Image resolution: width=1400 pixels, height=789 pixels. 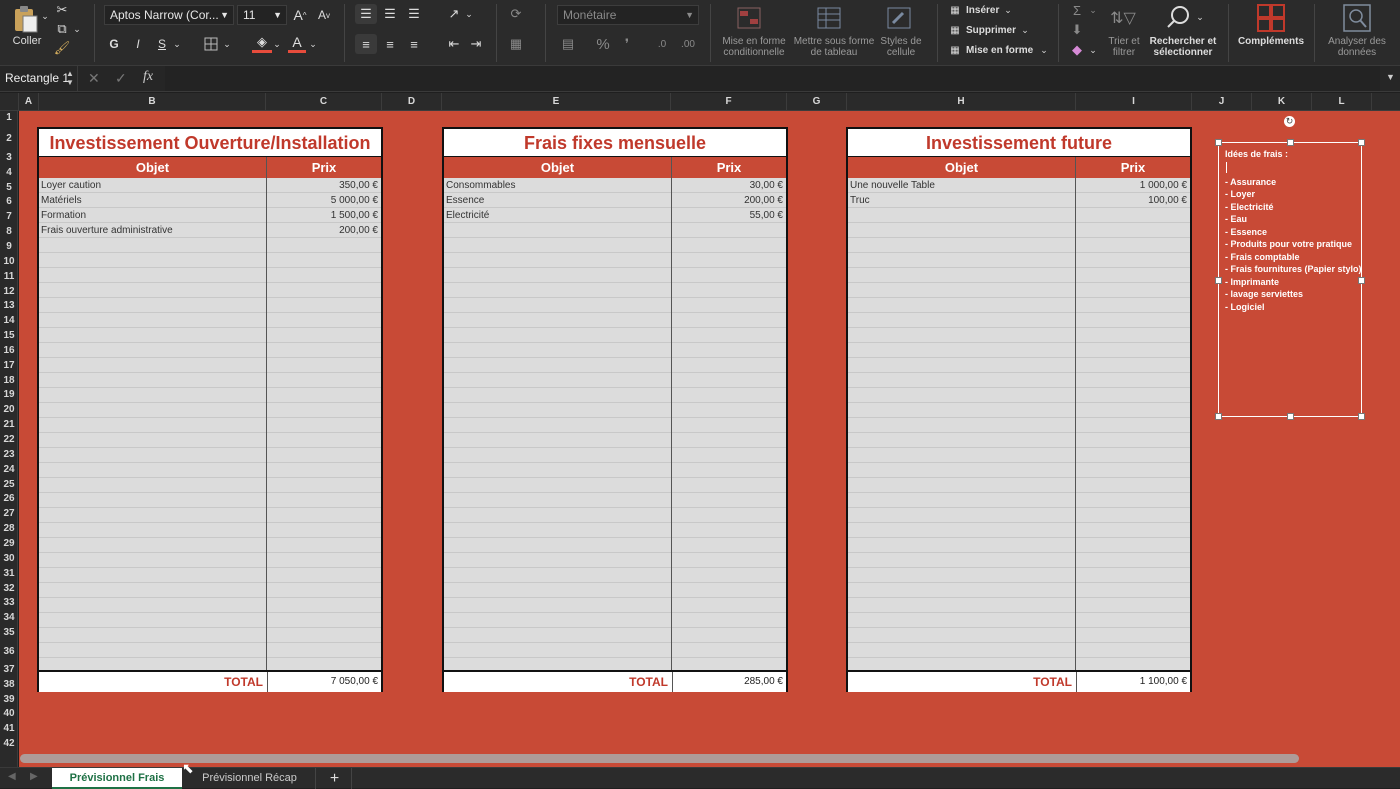 I want to click on item-cell: Electricité, so click(x=557, y=215).